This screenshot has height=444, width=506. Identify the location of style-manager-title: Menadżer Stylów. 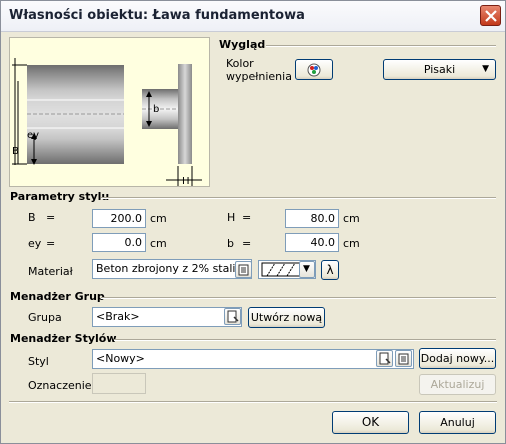
(63, 338).